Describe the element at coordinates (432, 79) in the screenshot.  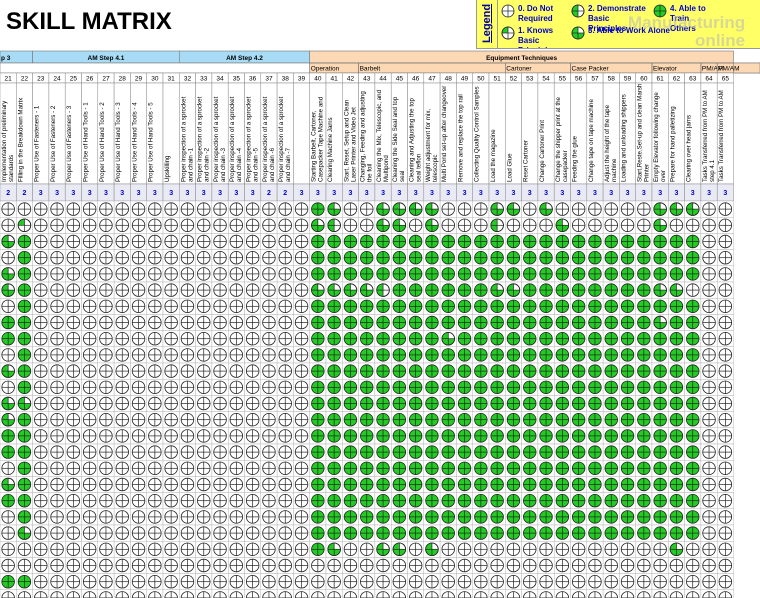
I see `column-number: 47` at that location.